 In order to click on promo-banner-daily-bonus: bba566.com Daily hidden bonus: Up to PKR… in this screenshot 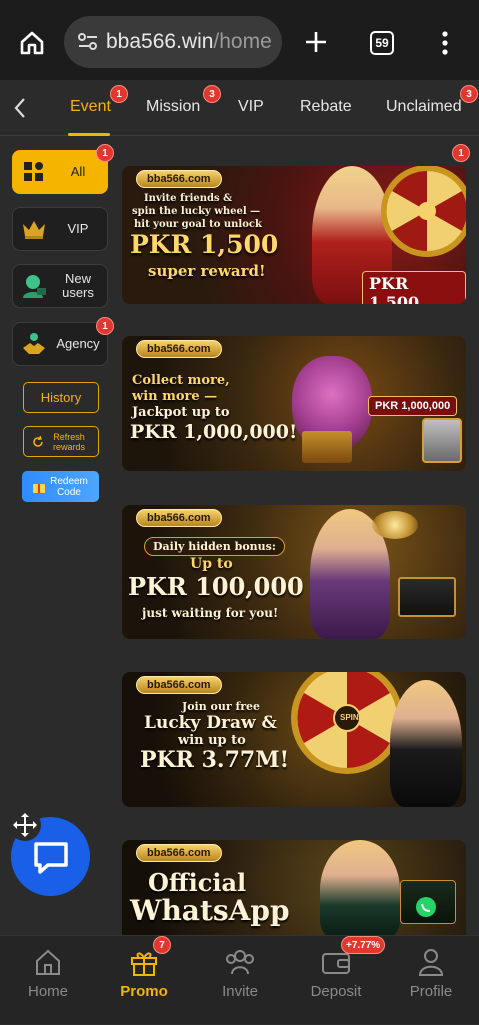, I will do `click(294, 572)`.